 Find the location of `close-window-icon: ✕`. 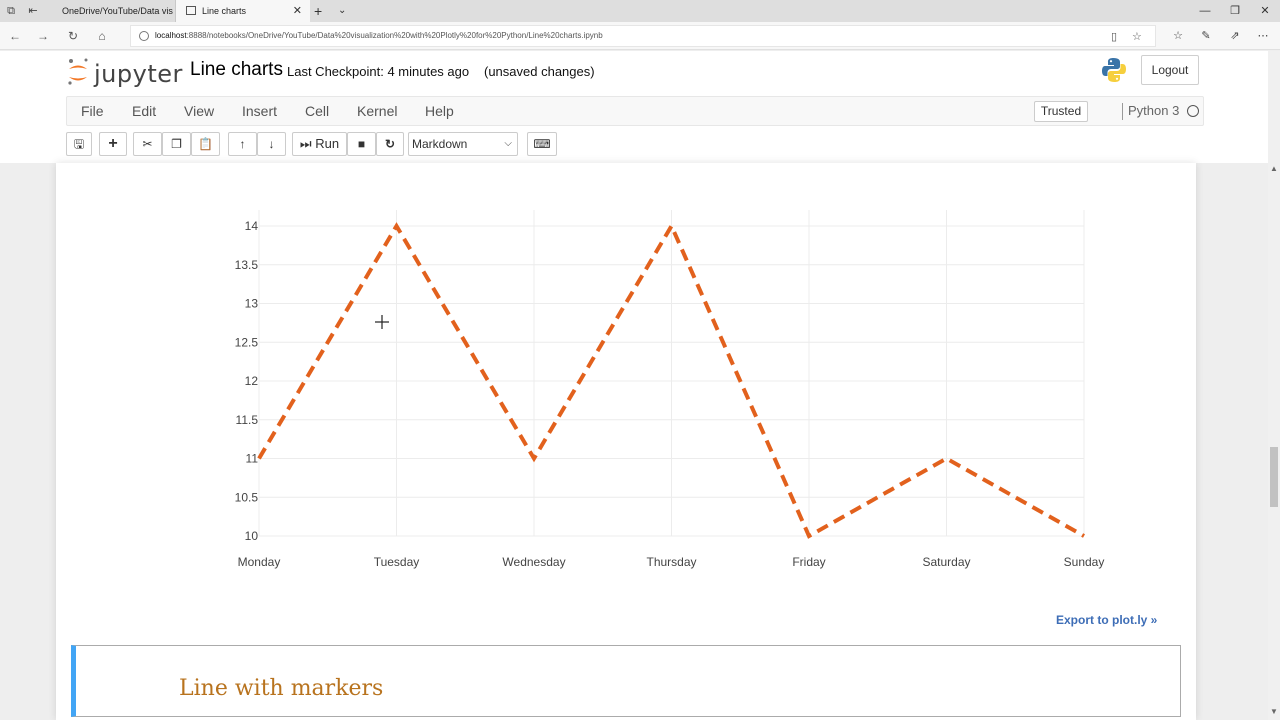

close-window-icon: ✕ is located at coordinates (1265, 11).